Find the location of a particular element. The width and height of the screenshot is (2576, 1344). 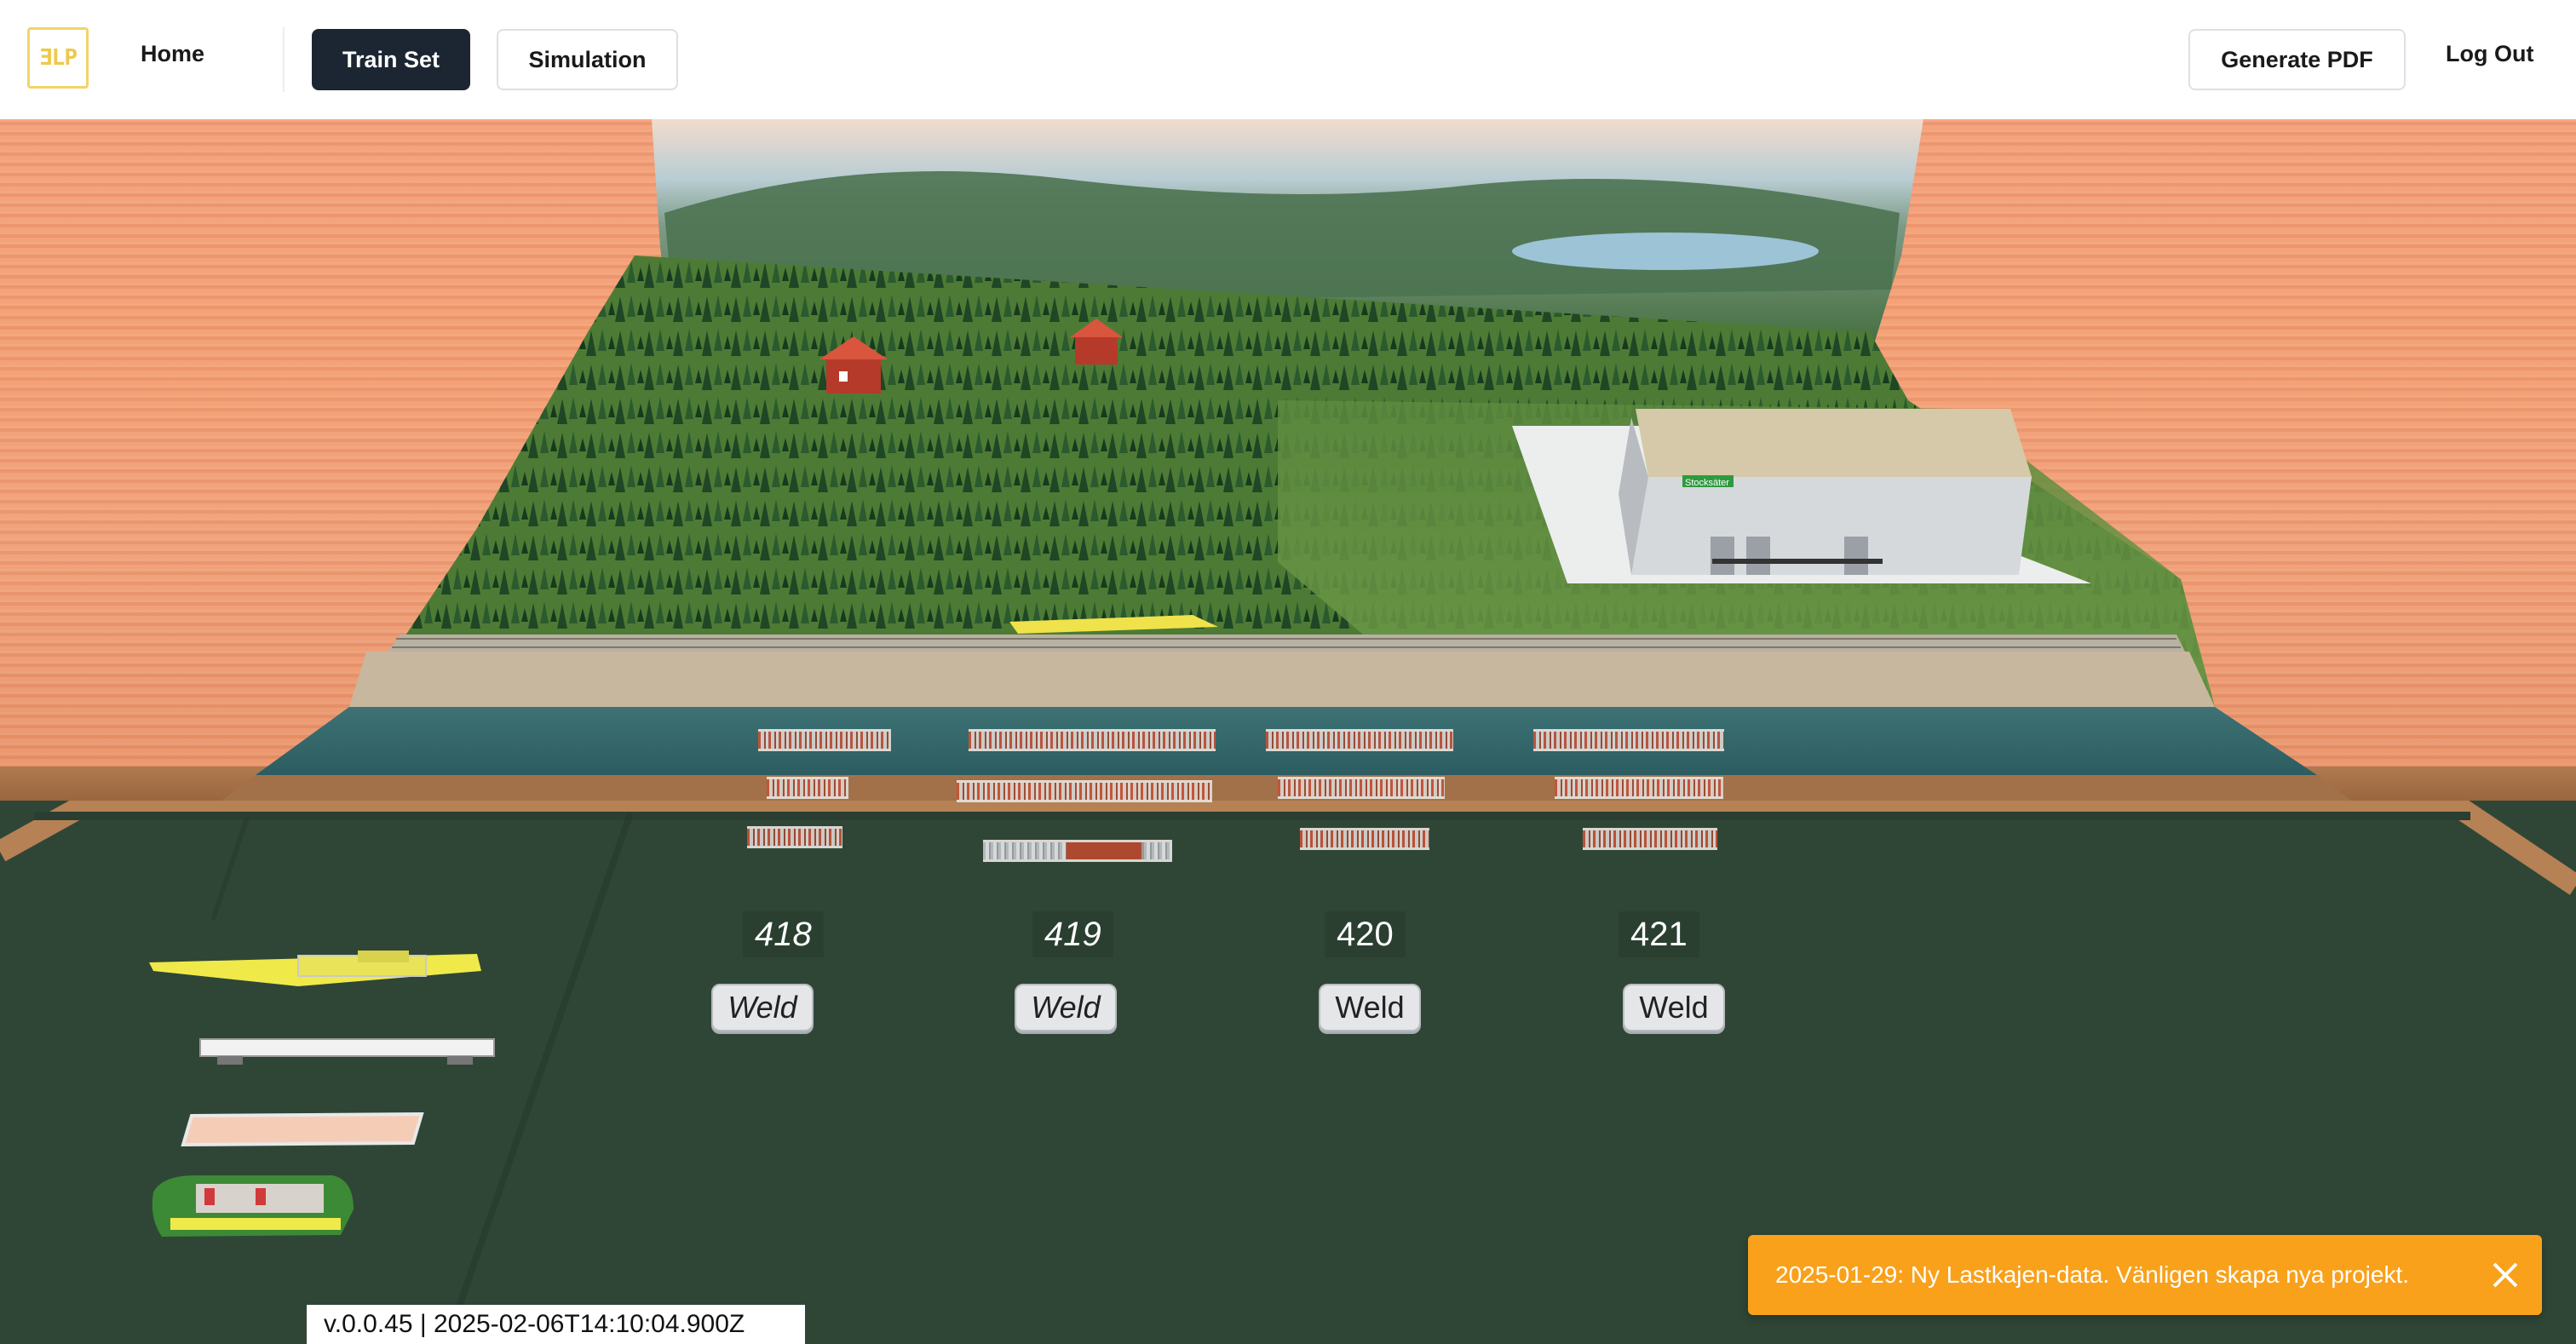

station-number-421: 421 is located at coordinates (1659, 934).